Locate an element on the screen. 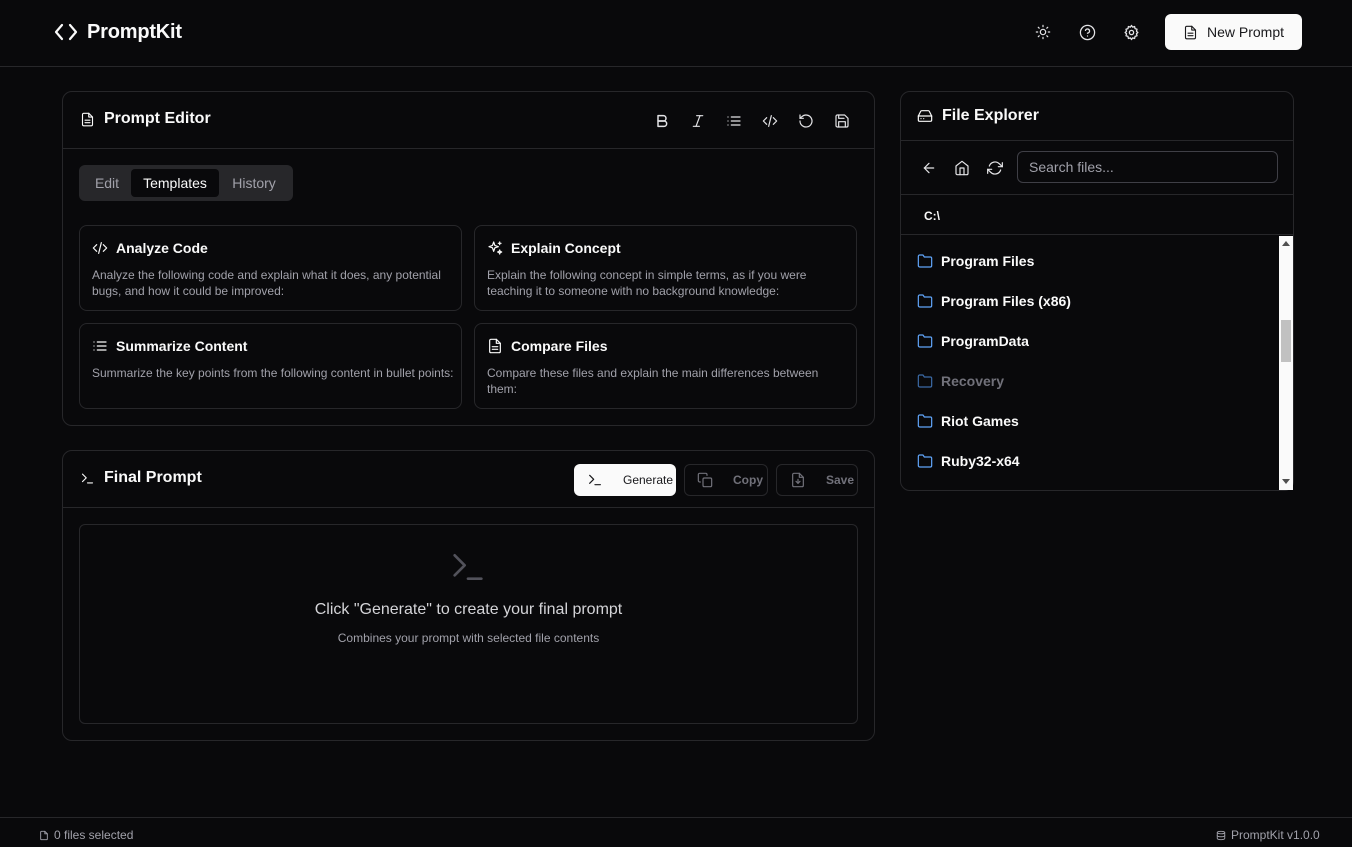 The width and height of the screenshot is (1352, 847). arrow-left-icon is located at coordinates (929, 168).